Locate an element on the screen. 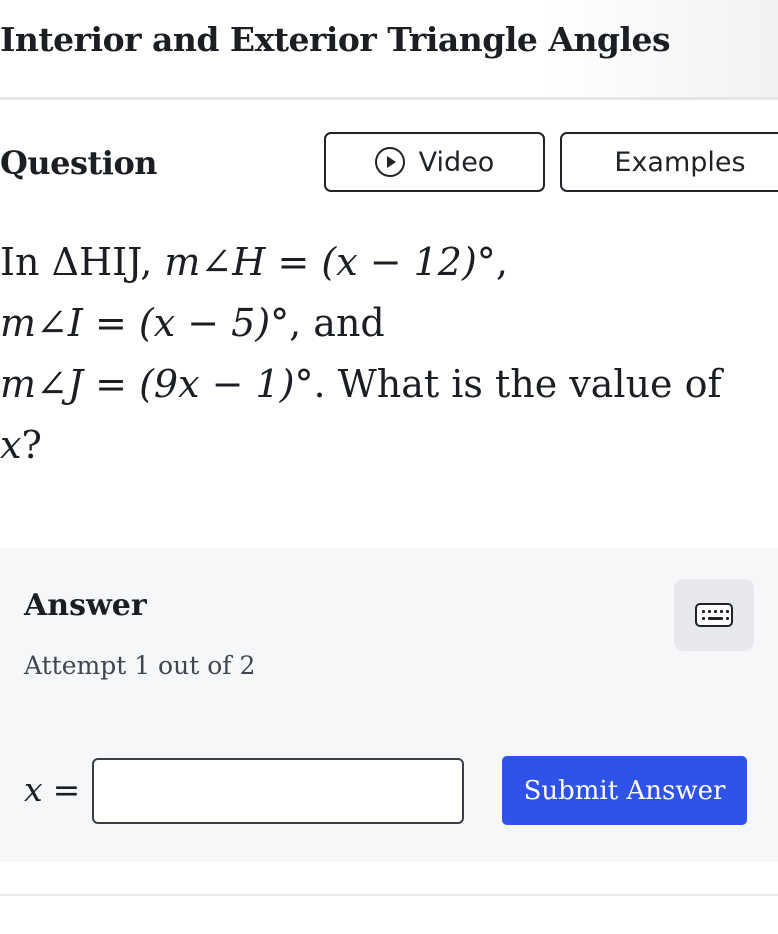 This screenshot has height=934, width=778. answer-input is located at coordinates (278, 791).